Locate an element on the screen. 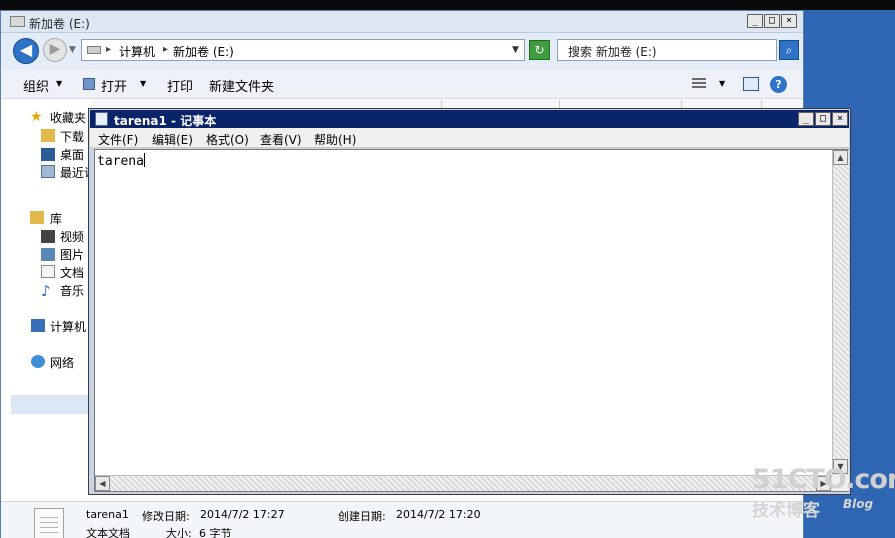 The image size is (895, 538). video-icon is located at coordinates (48, 236).